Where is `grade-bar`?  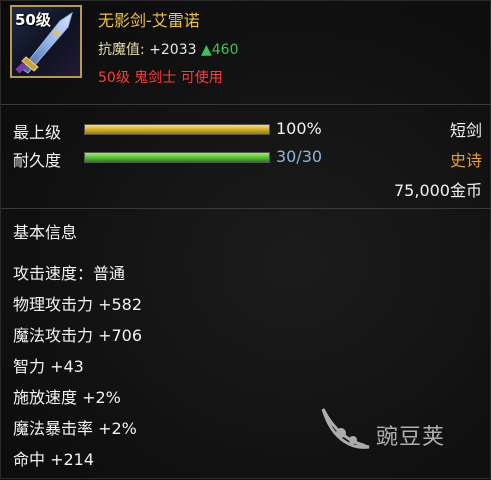 grade-bar is located at coordinates (177, 129).